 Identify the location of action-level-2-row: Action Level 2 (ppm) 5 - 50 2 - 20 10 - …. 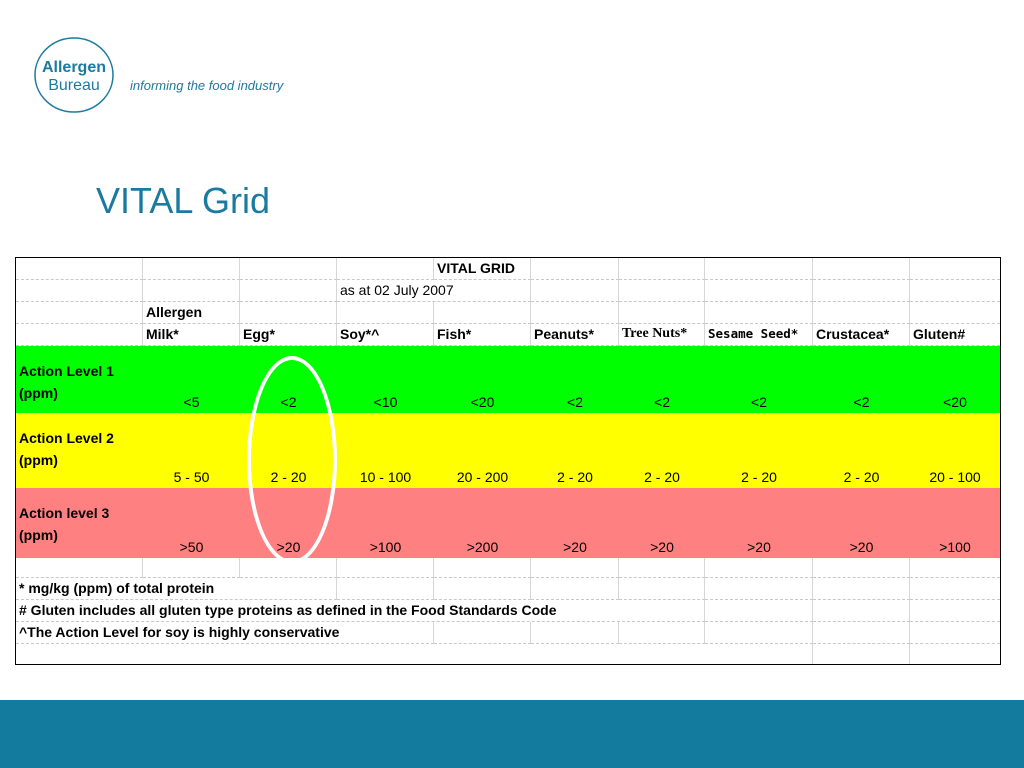
(508, 450).